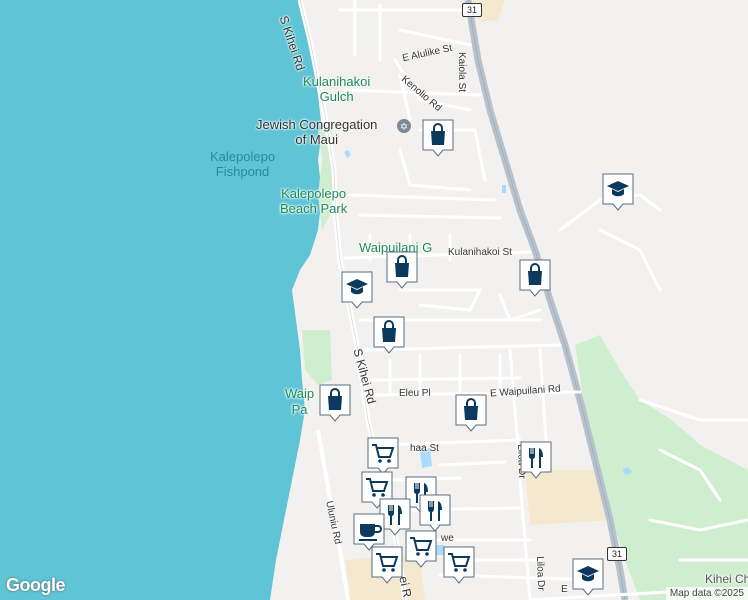  What do you see at coordinates (316, 132) in the screenshot?
I see `jewish-congregation-label: Jewish Congregation of Maui` at bounding box center [316, 132].